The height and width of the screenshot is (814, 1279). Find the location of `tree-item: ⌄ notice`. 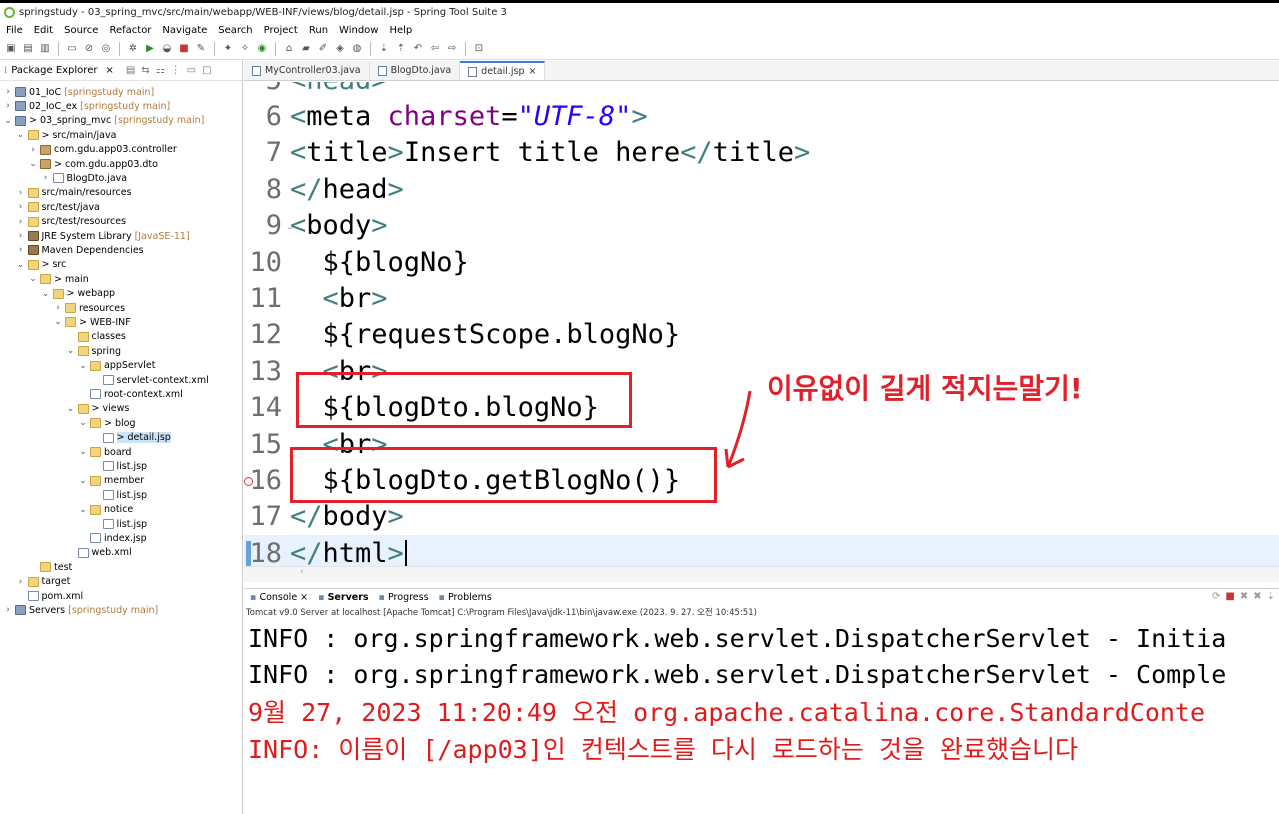

tree-item: ⌄ notice is located at coordinates (106, 510).